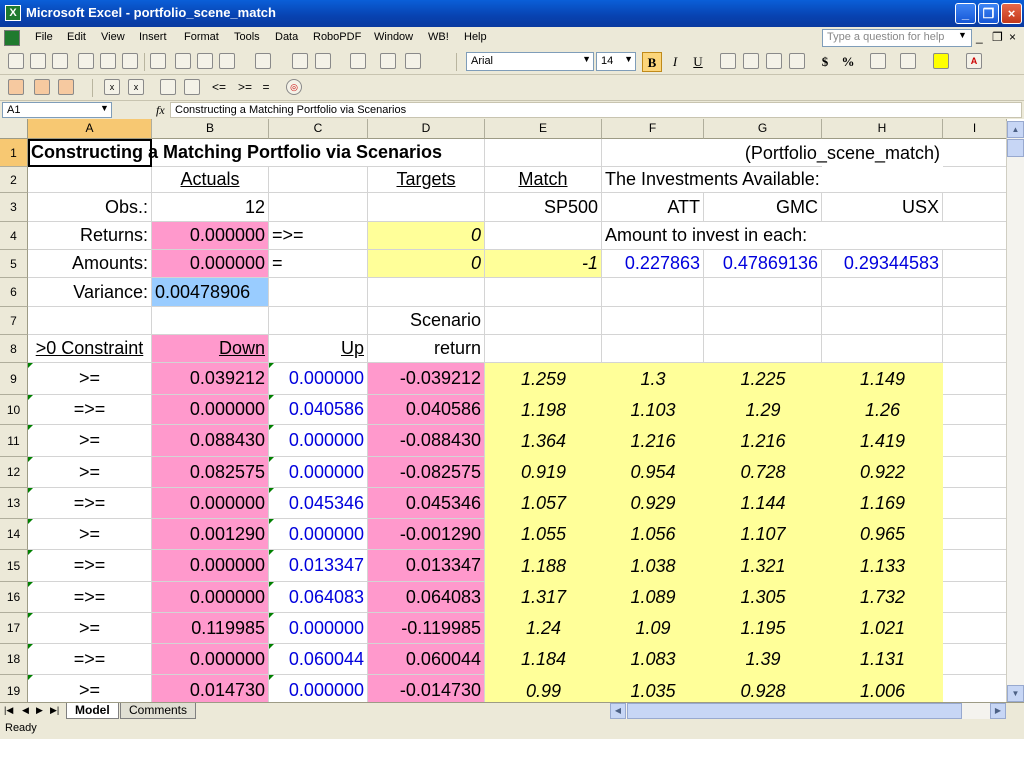  Describe the element at coordinates (975, 321) in the screenshot. I see `cell-i7` at that location.